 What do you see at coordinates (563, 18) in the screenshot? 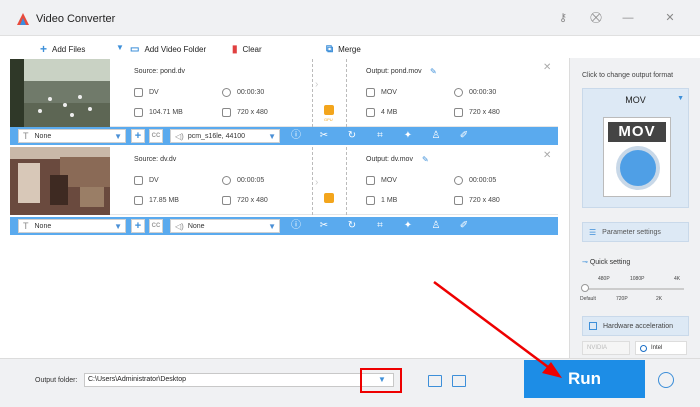
I see `key-icon: ⚷` at bounding box center [563, 18].